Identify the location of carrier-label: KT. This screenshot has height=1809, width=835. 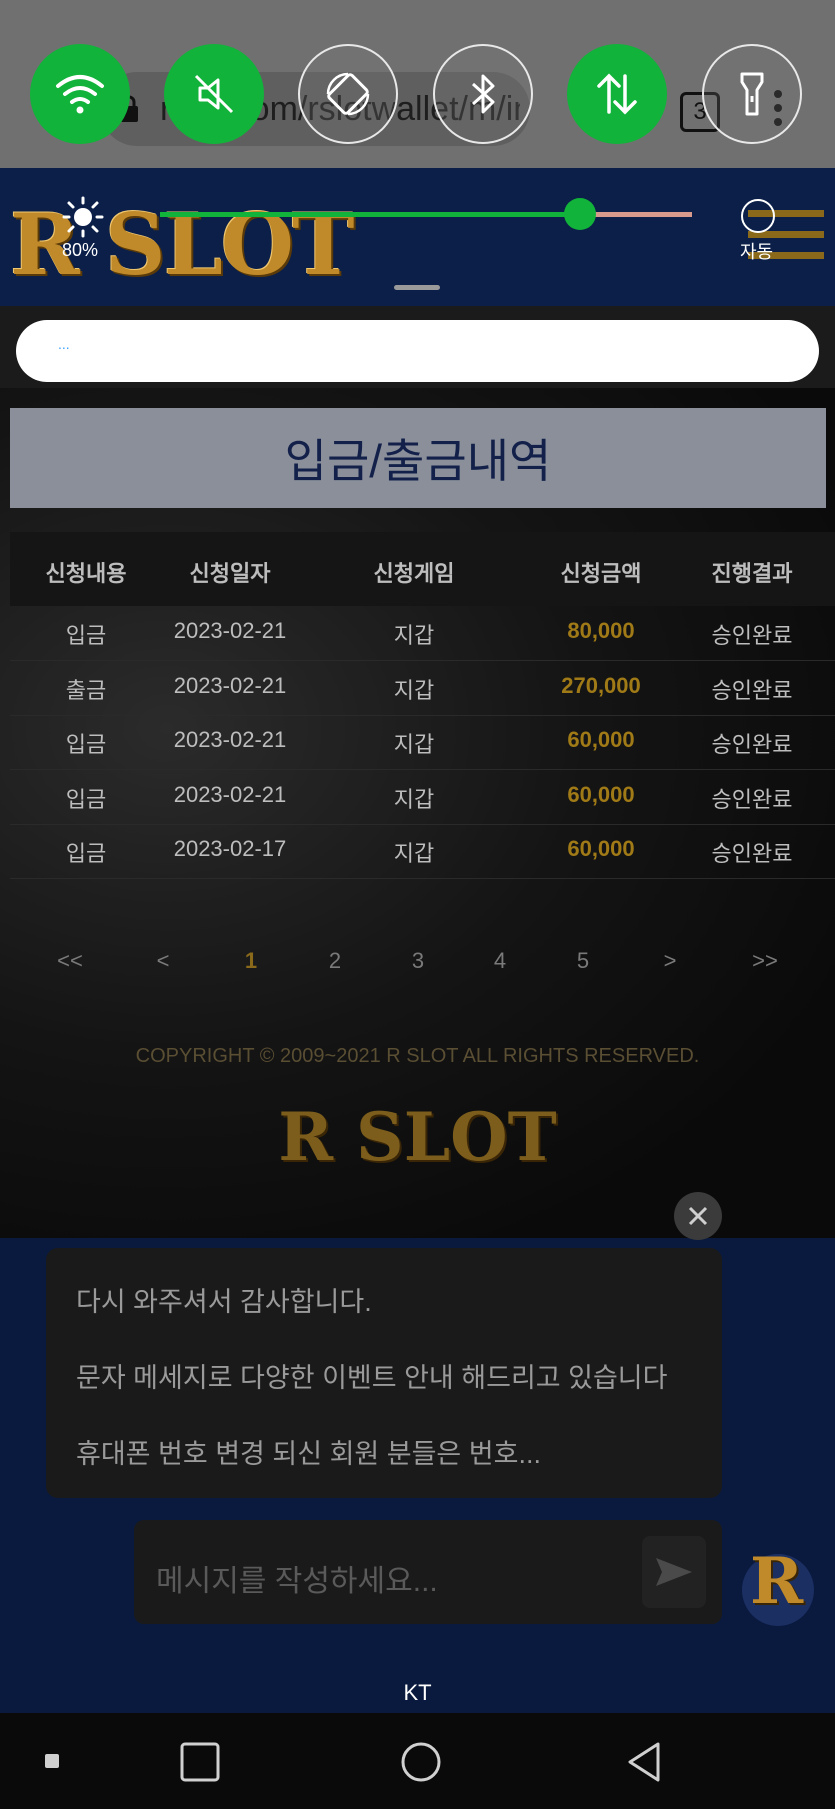
(417, 1692).